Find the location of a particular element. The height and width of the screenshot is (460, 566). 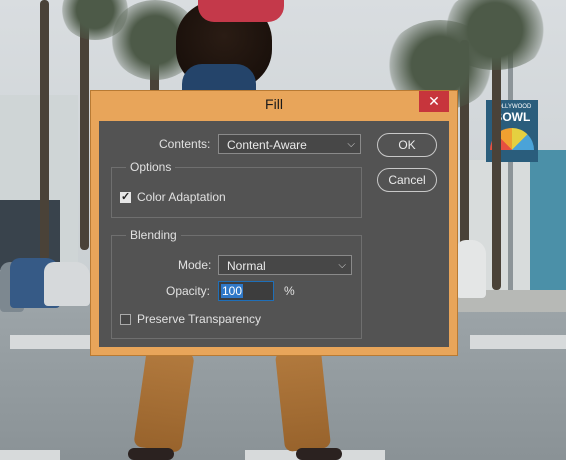

mode-label: Mode: is located at coordinates (195, 265).